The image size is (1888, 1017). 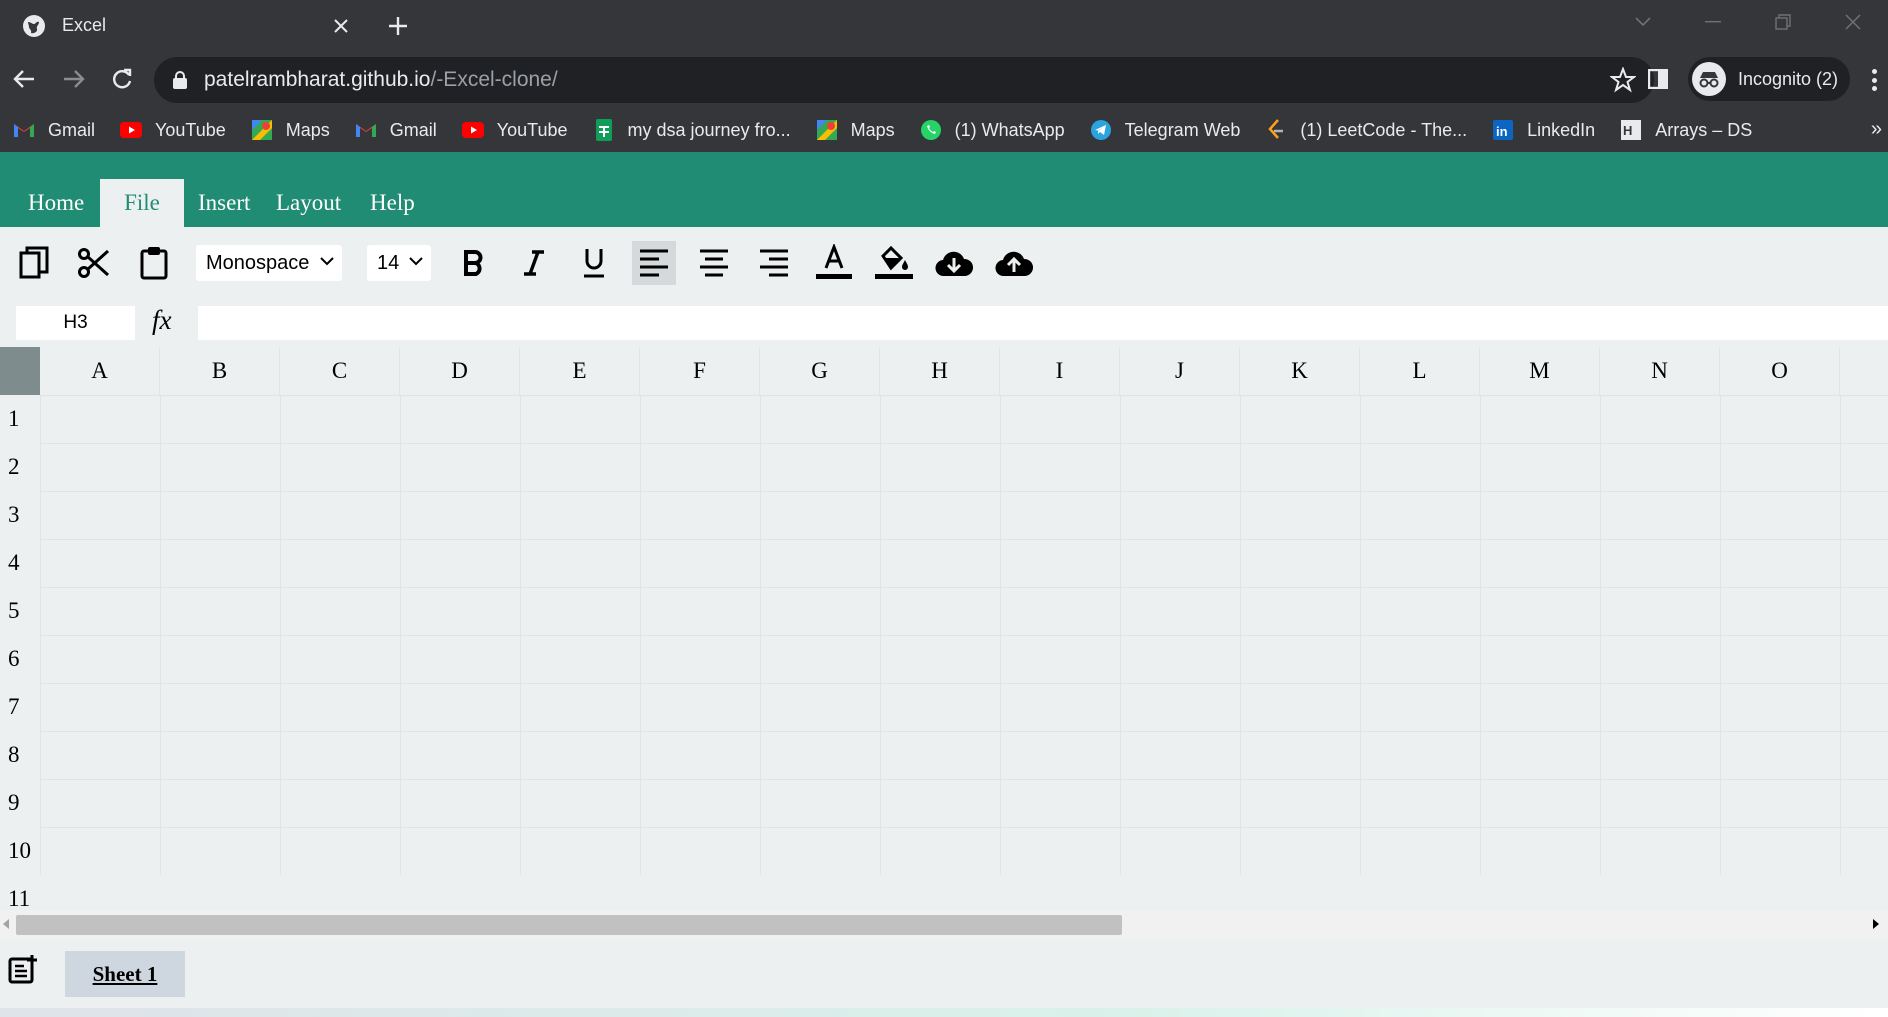 What do you see at coordinates (340, 371) in the screenshot?
I see `column-header: C` at bounding box center [340, 371].